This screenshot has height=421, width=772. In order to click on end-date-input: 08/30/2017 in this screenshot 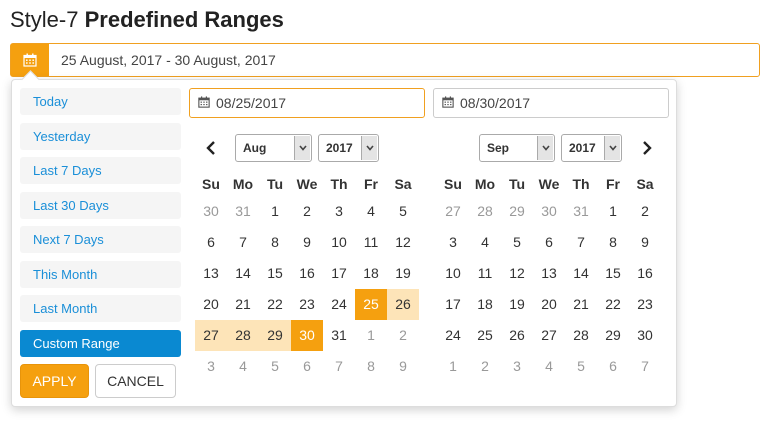, I will do `click(551, 103)`.